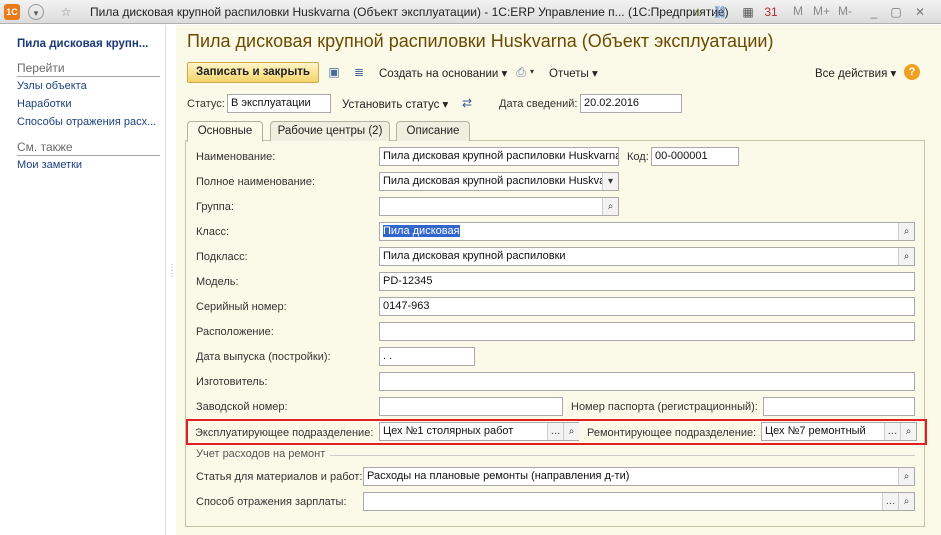  What do you see at coordinates (439, 74) in the screenshot?
I see `create-based-on-label: Создать на основании` at bounding box center [439, 74].